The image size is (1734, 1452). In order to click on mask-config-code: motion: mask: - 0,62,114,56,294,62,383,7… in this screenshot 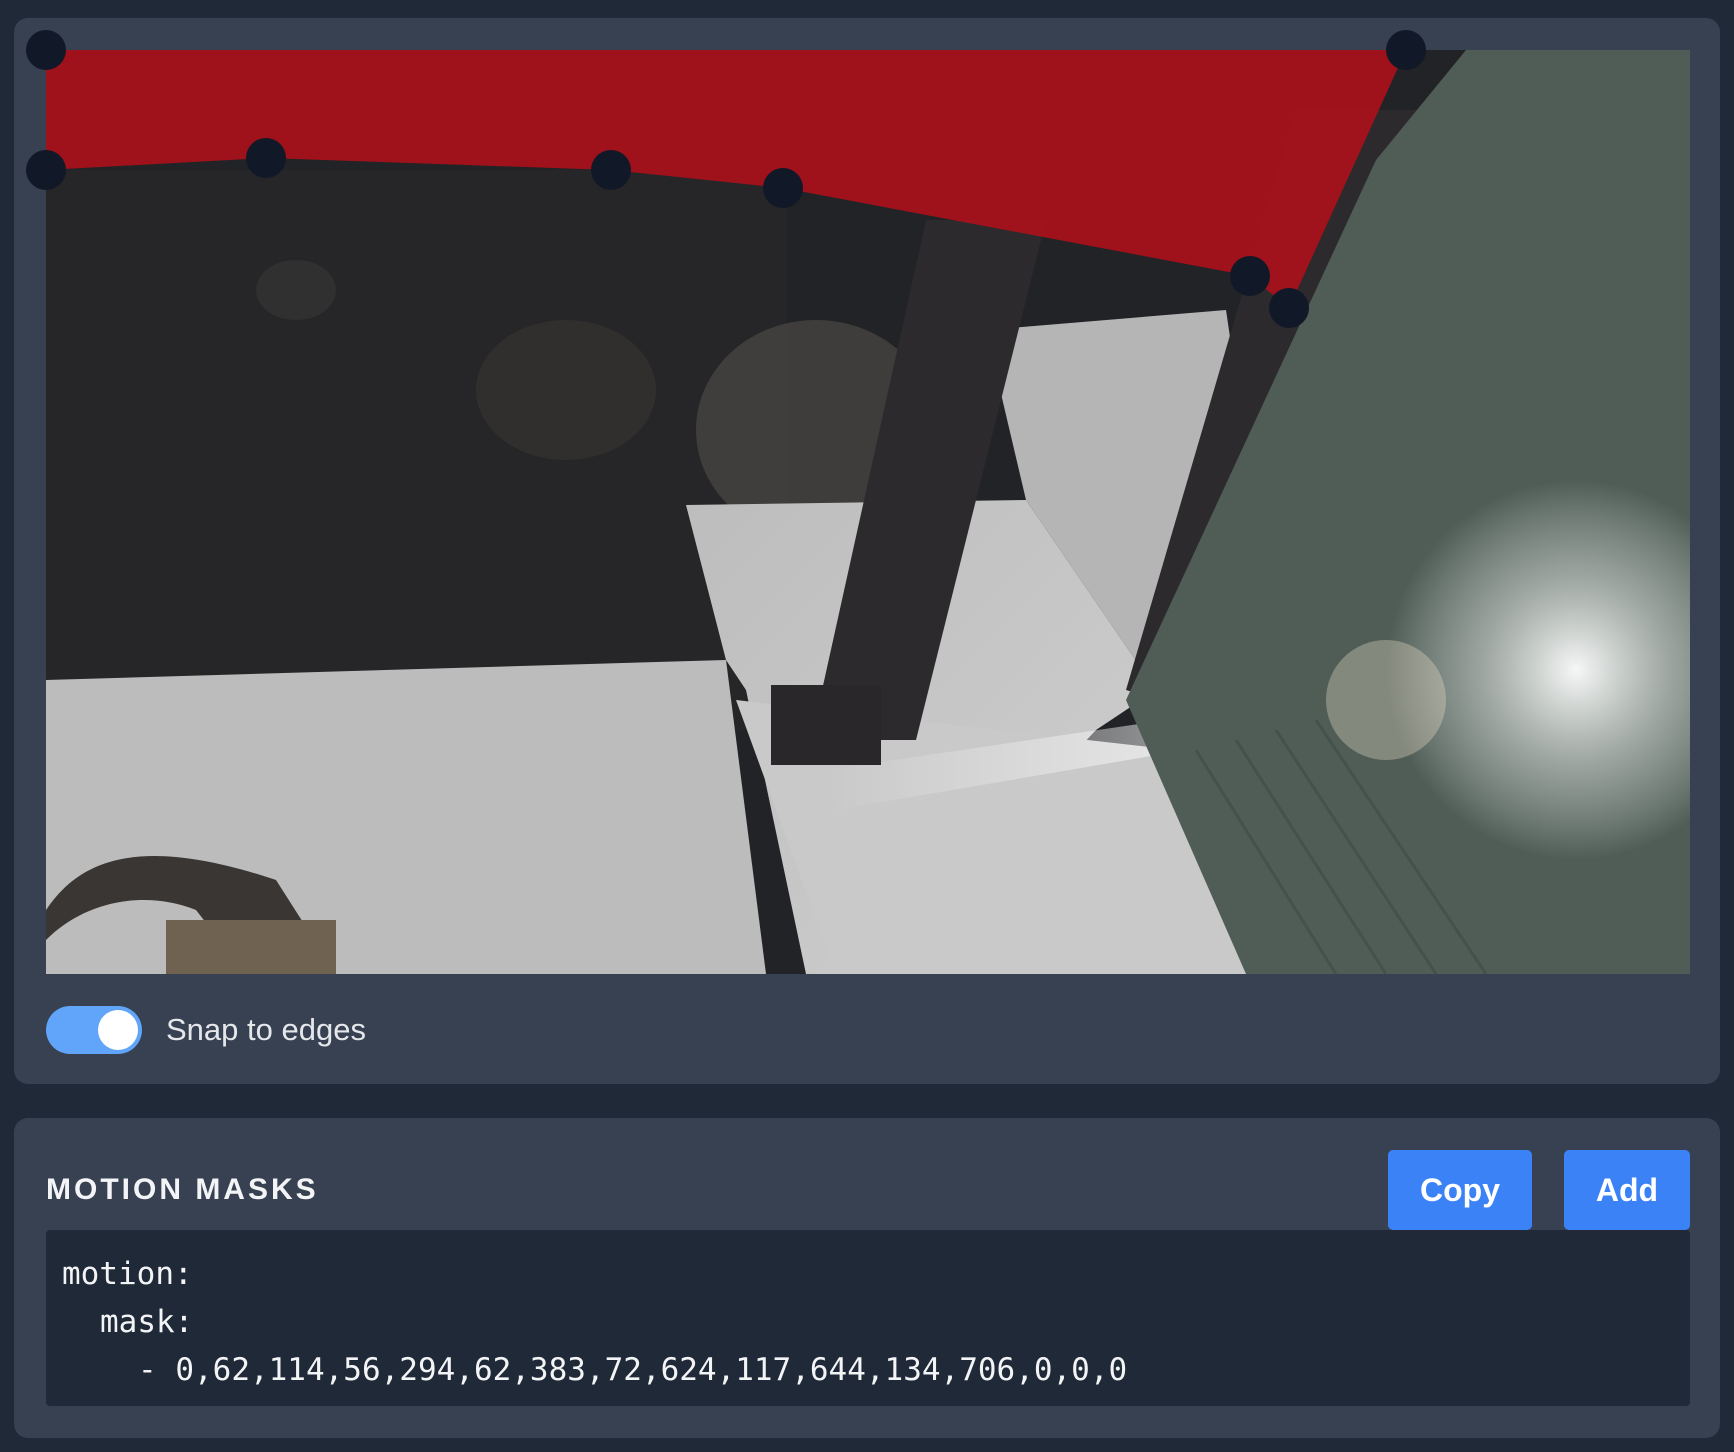, I will do `click(868, 1318)`.